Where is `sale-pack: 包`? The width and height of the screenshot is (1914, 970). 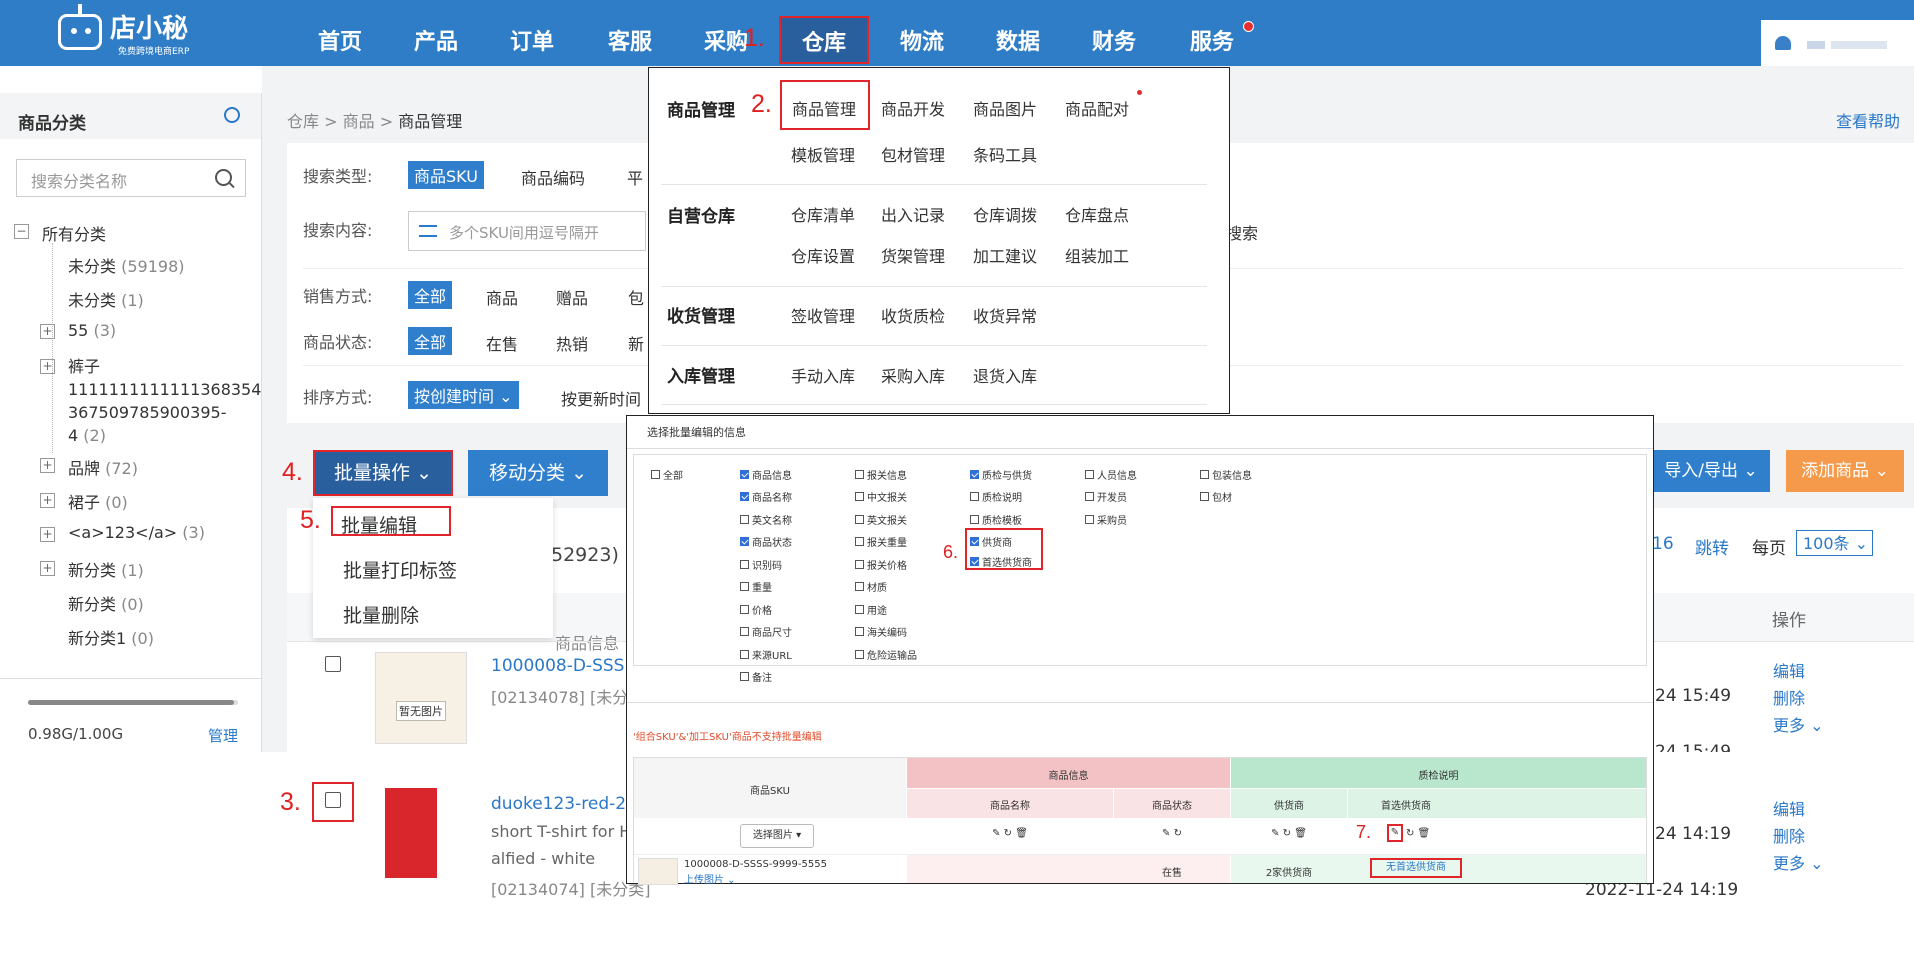 sale-pack: 包 is located at coordinates (636, 297).